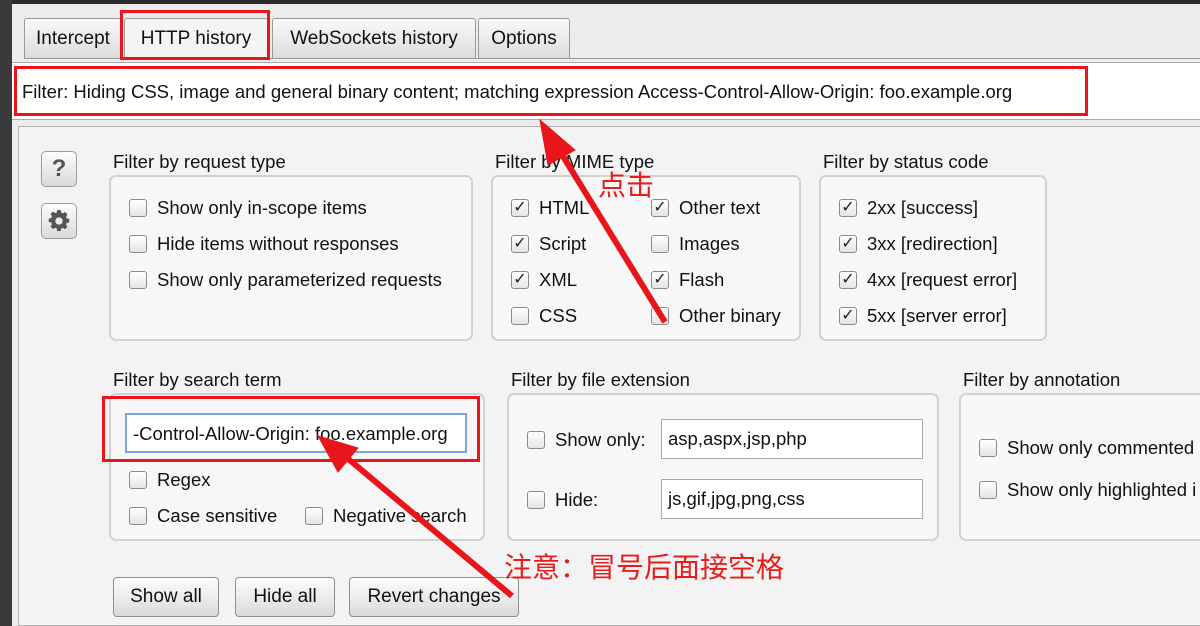  What do you see at coordinates (426, 524) in the screenshot?
I see `arrow-note-line` at bounding box center [426, 524].